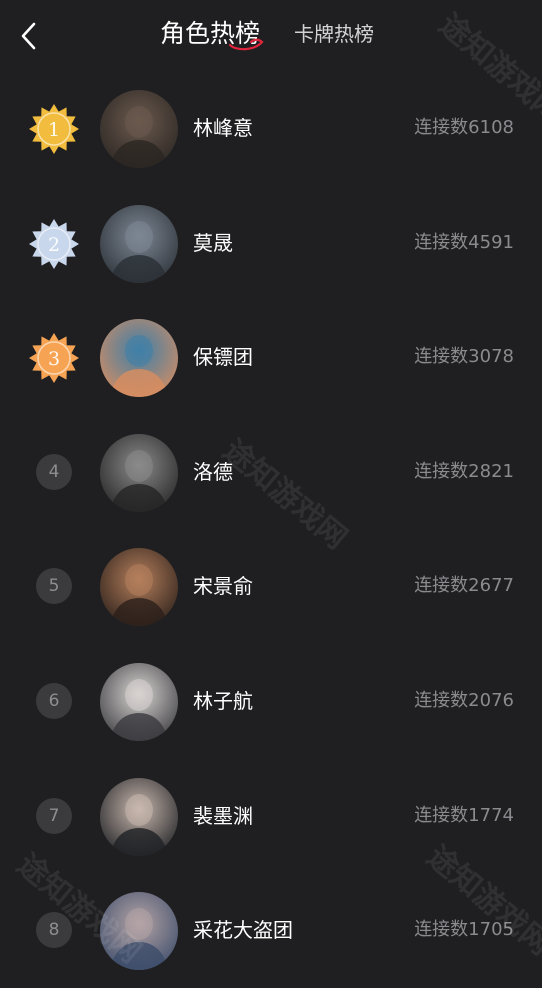 The height and width of the screenshot is (988, 542). Describe the element at coordinates (464, 586) in the screenshot. I see `connection-count: 连接数2677` at that location.